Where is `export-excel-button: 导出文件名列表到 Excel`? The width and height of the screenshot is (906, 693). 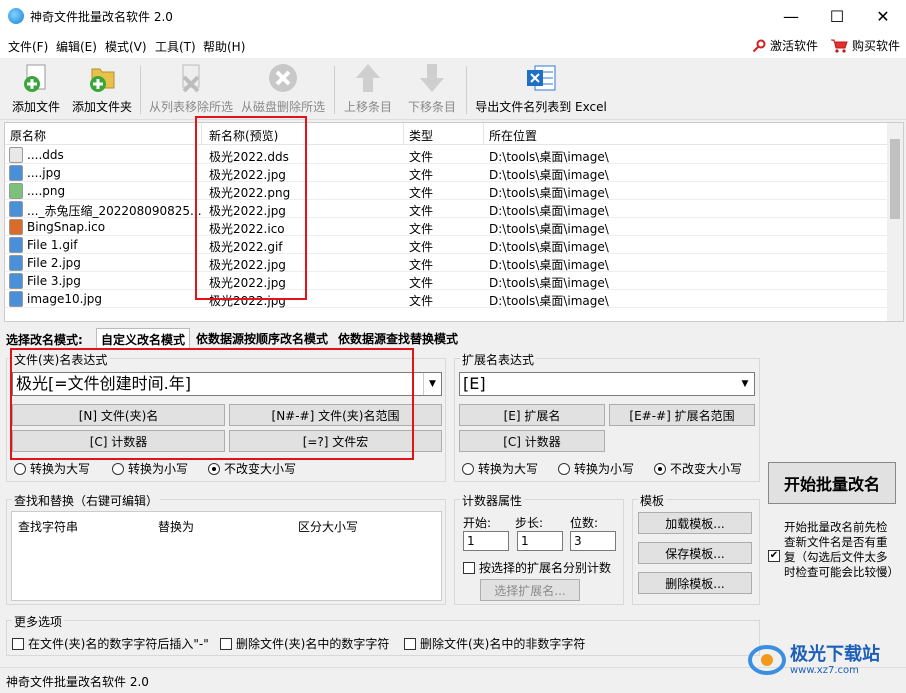 export-excel-button: 导出文件名列表到 Excel is located at coordinates (541, 90).